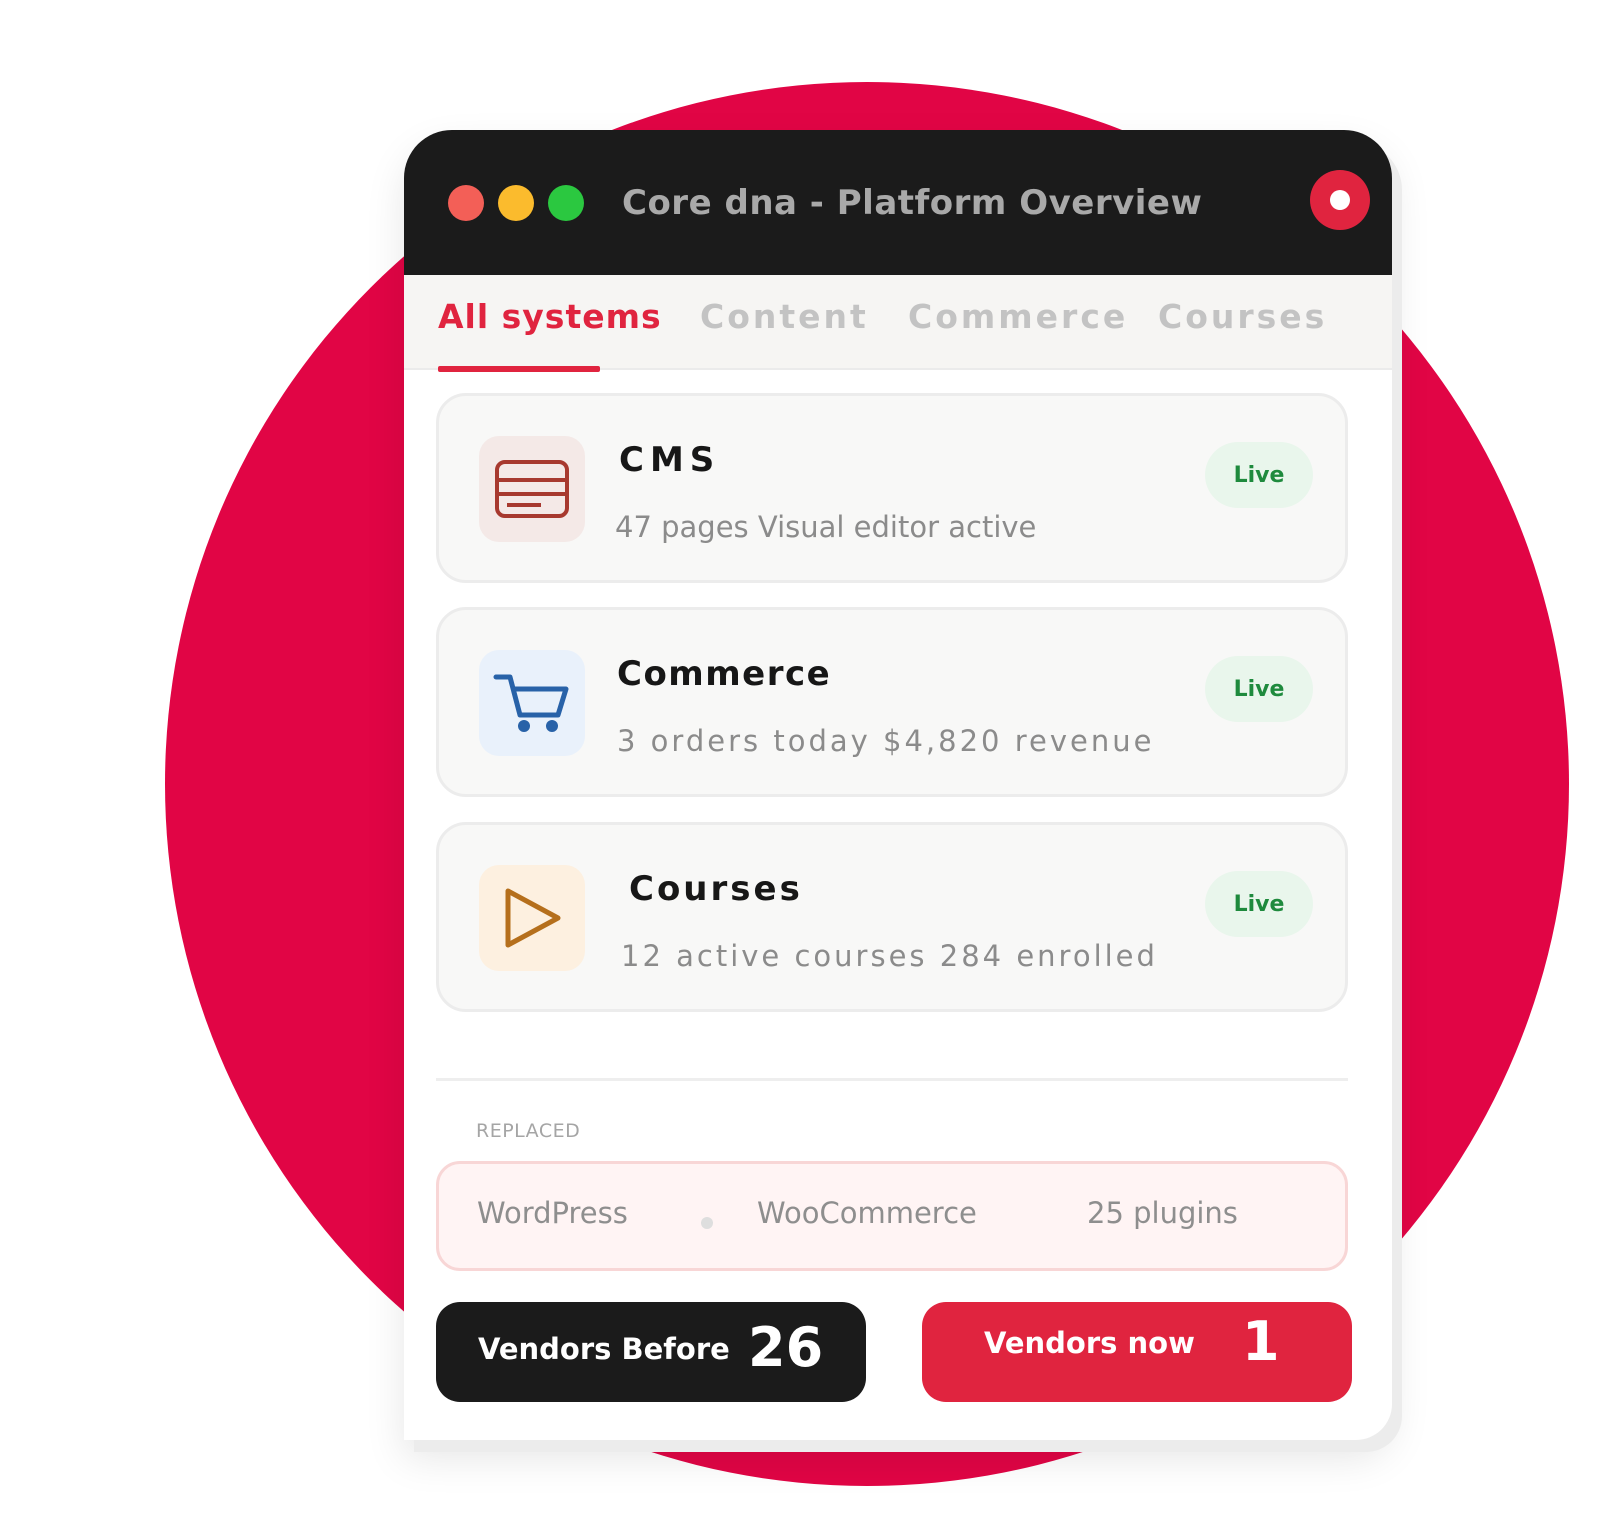  I want to click on separator-dot, so click(707, 1223).